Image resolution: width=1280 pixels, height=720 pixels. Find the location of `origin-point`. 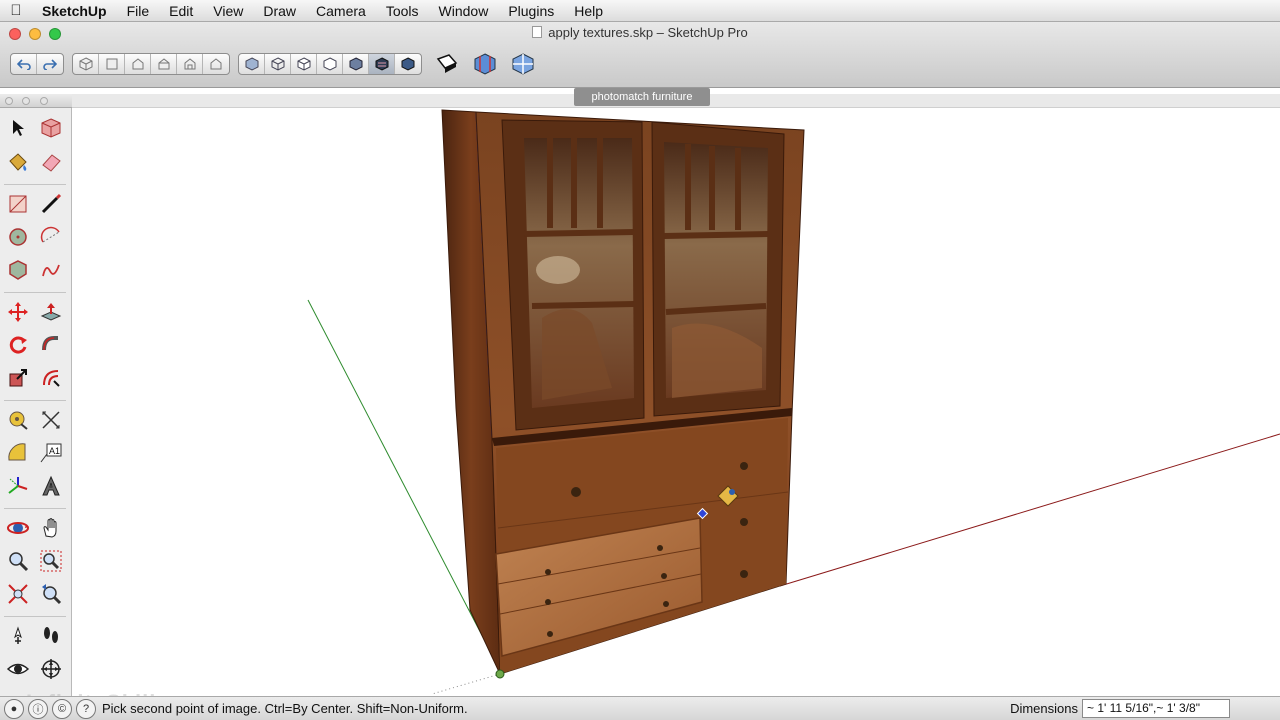

origin-point is located at coordinates (500, 674).